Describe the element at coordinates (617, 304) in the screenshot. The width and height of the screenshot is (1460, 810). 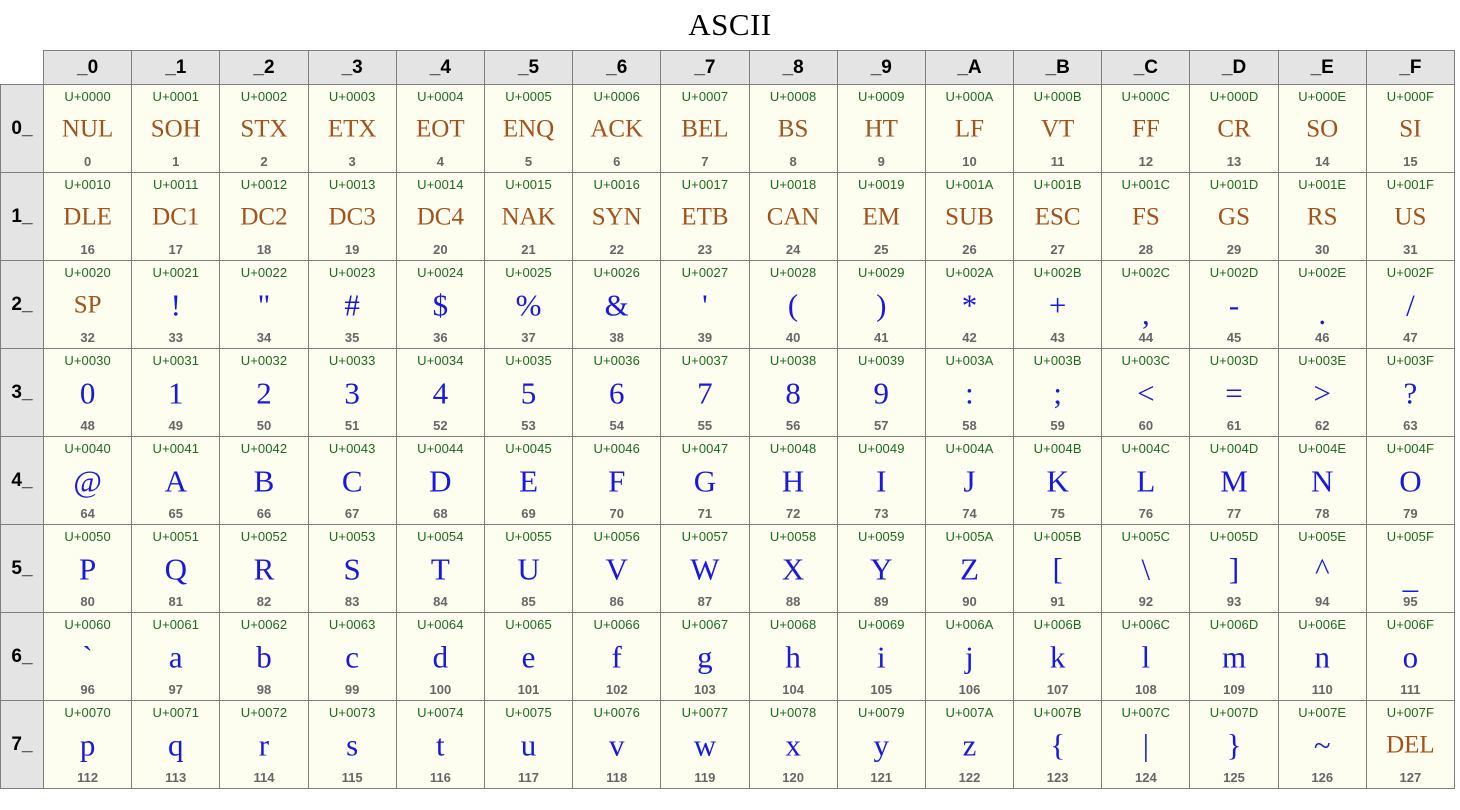
I see `ascii-cell: U+0026 & 38` at that location.